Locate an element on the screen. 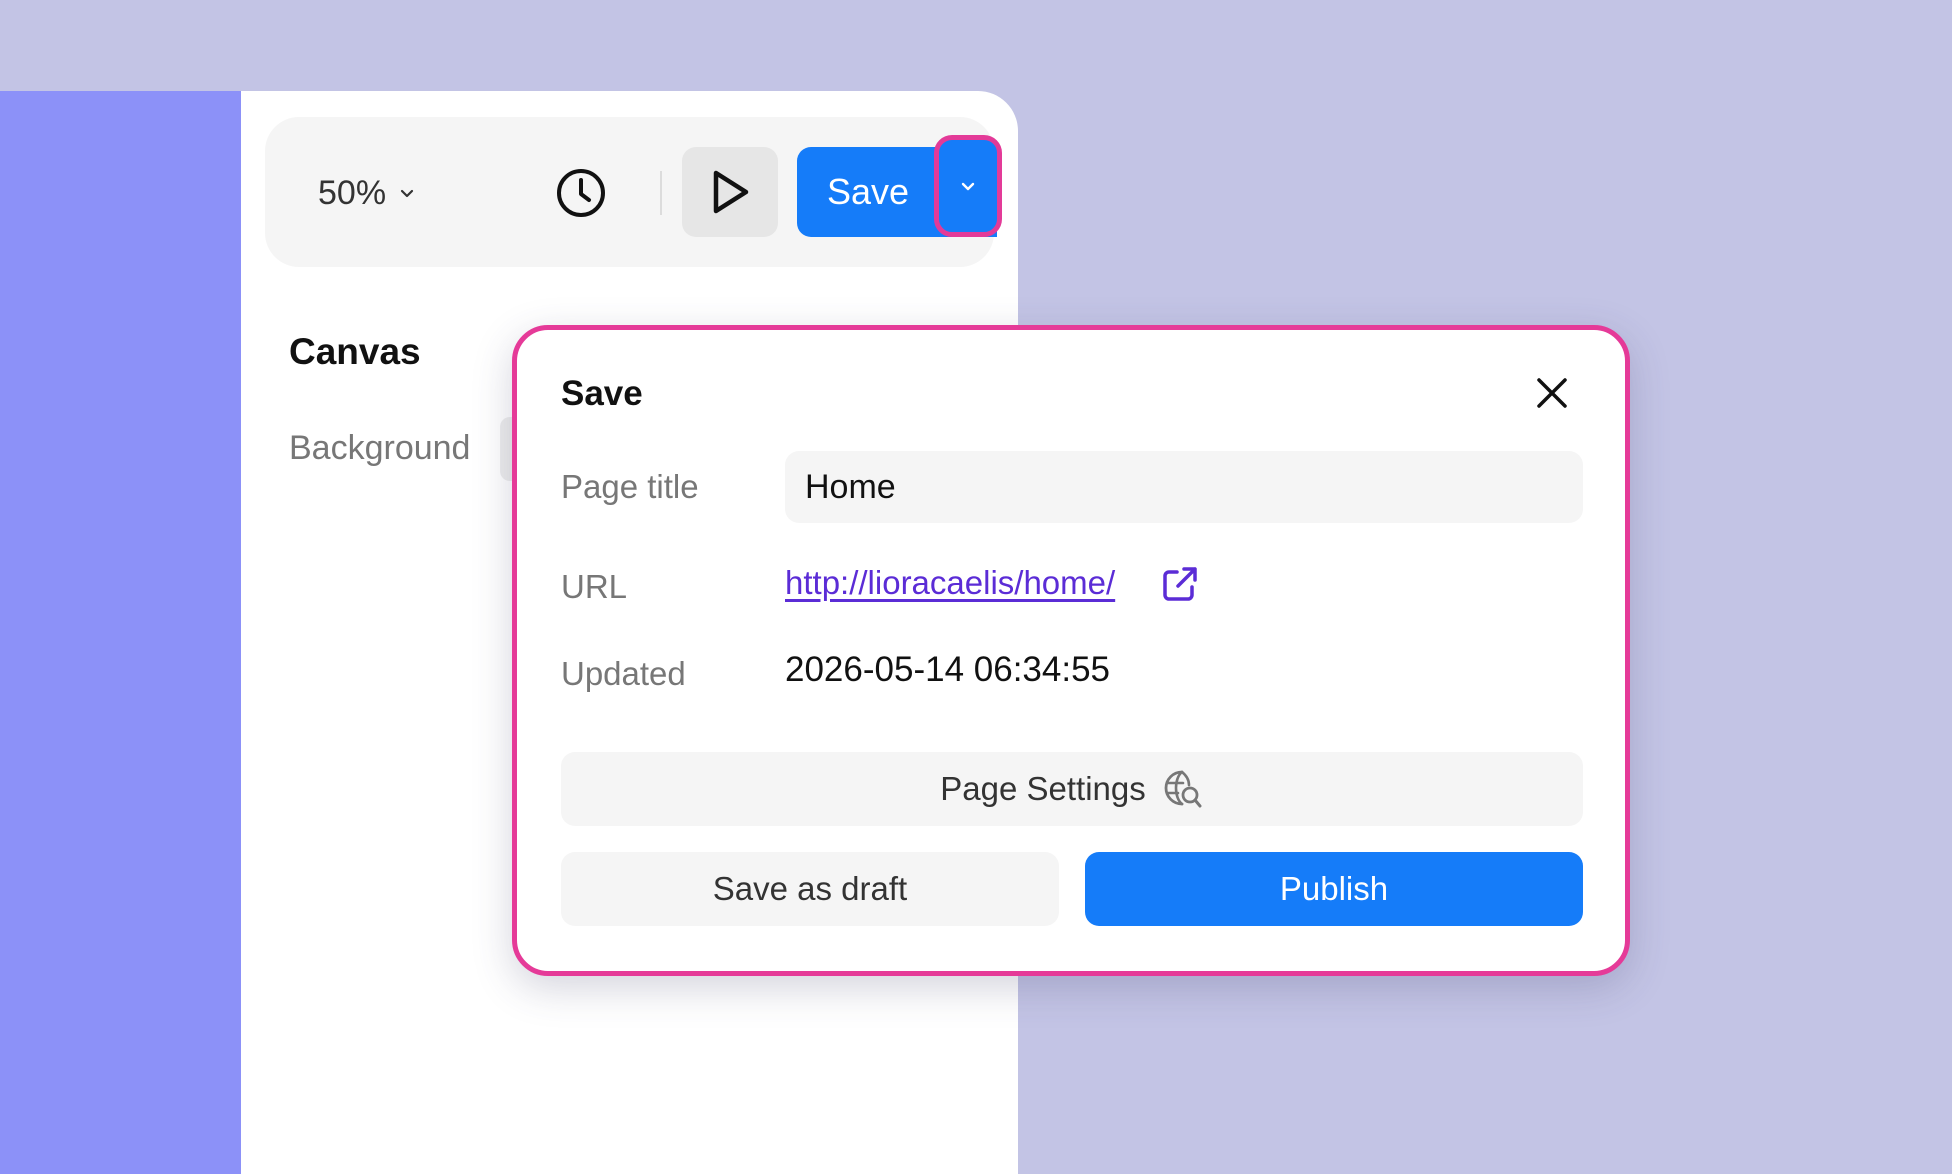 The width and height of the screenshot is (1952, 1174). dialog-title: Save is located at coordinates (602, 393).